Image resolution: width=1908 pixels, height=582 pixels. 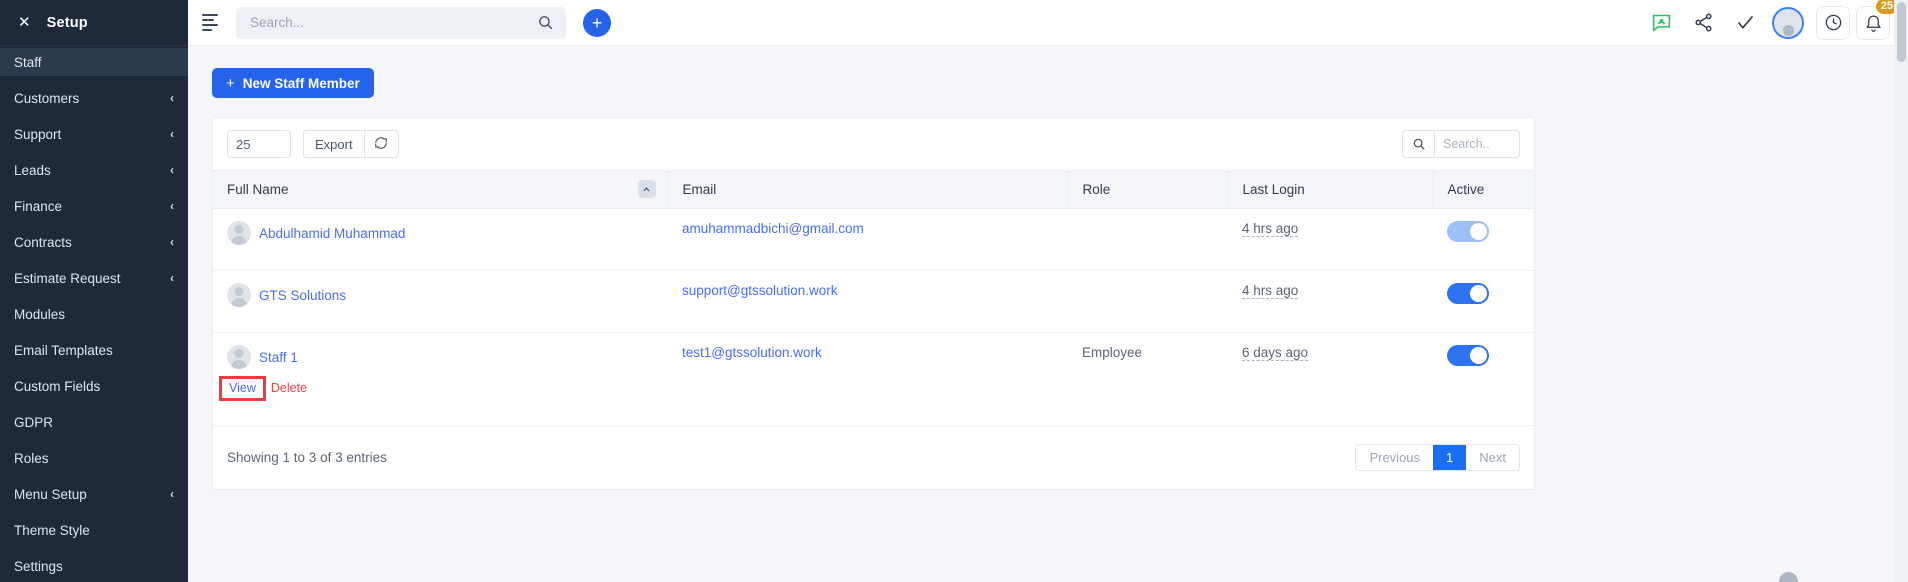 I want to click on sidebar-item-modules: Modules, so click(x=94, y=314).